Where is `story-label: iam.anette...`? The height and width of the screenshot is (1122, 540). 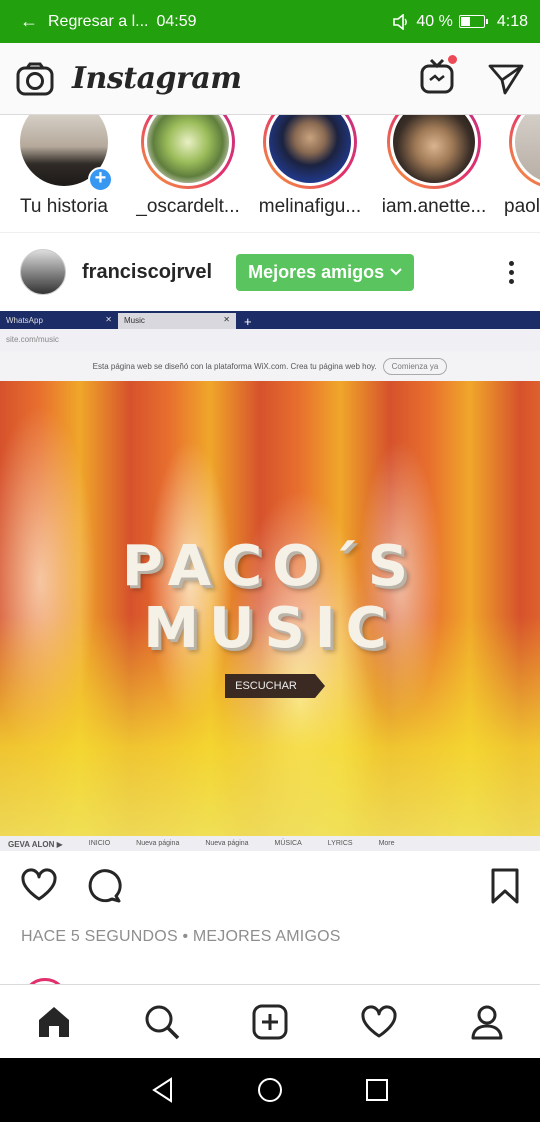
story-label: iam.anette... is located at coordinates (434, 206).